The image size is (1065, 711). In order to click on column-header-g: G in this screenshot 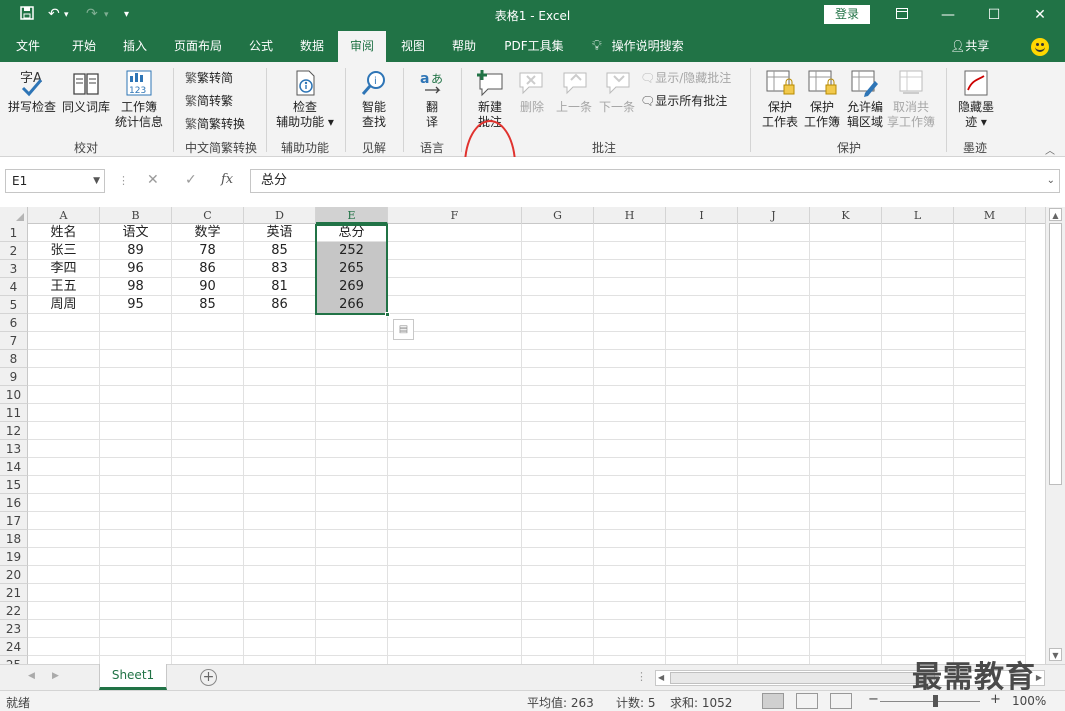, I will do `click(558, 215)`.